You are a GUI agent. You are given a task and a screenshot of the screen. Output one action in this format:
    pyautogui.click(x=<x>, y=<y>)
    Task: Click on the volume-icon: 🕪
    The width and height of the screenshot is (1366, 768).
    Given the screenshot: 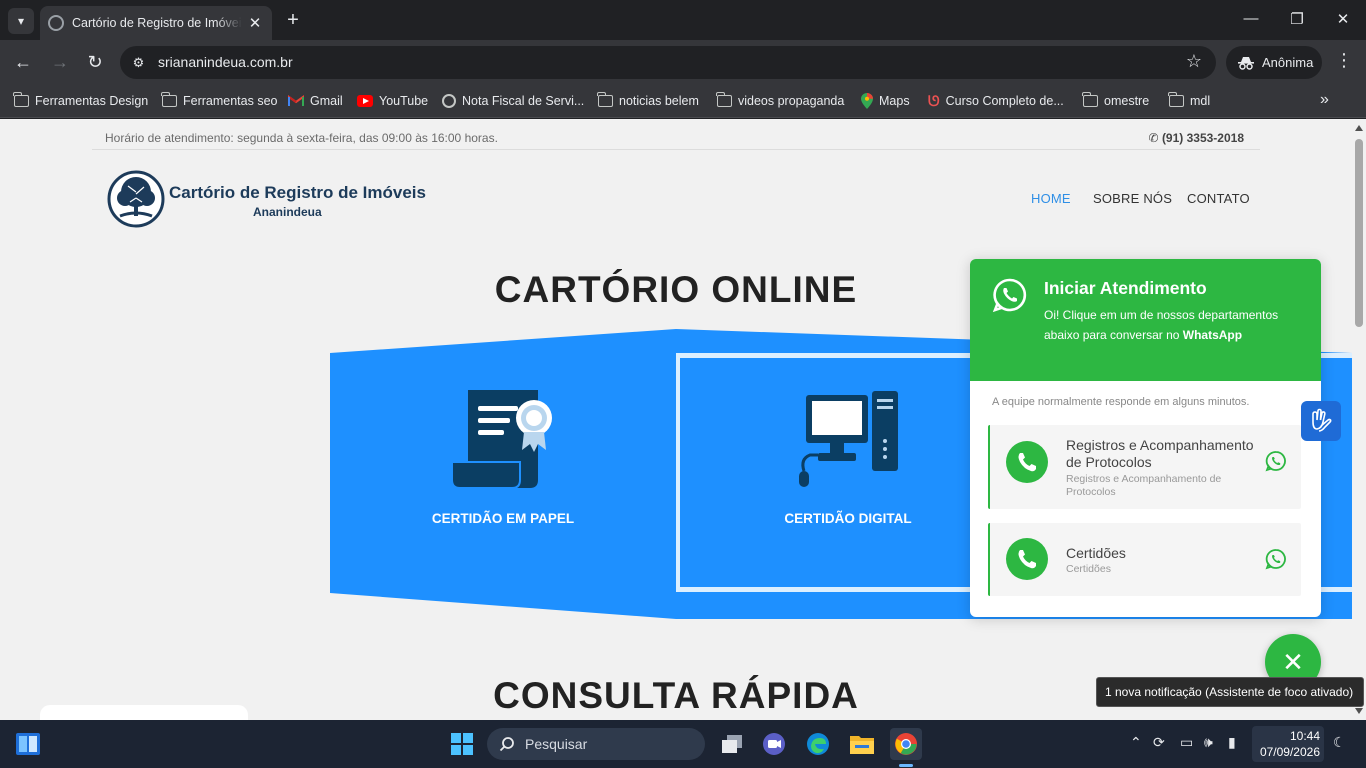 What is the action you would take?
    pyautogui.click(x=1208, y=742)
    